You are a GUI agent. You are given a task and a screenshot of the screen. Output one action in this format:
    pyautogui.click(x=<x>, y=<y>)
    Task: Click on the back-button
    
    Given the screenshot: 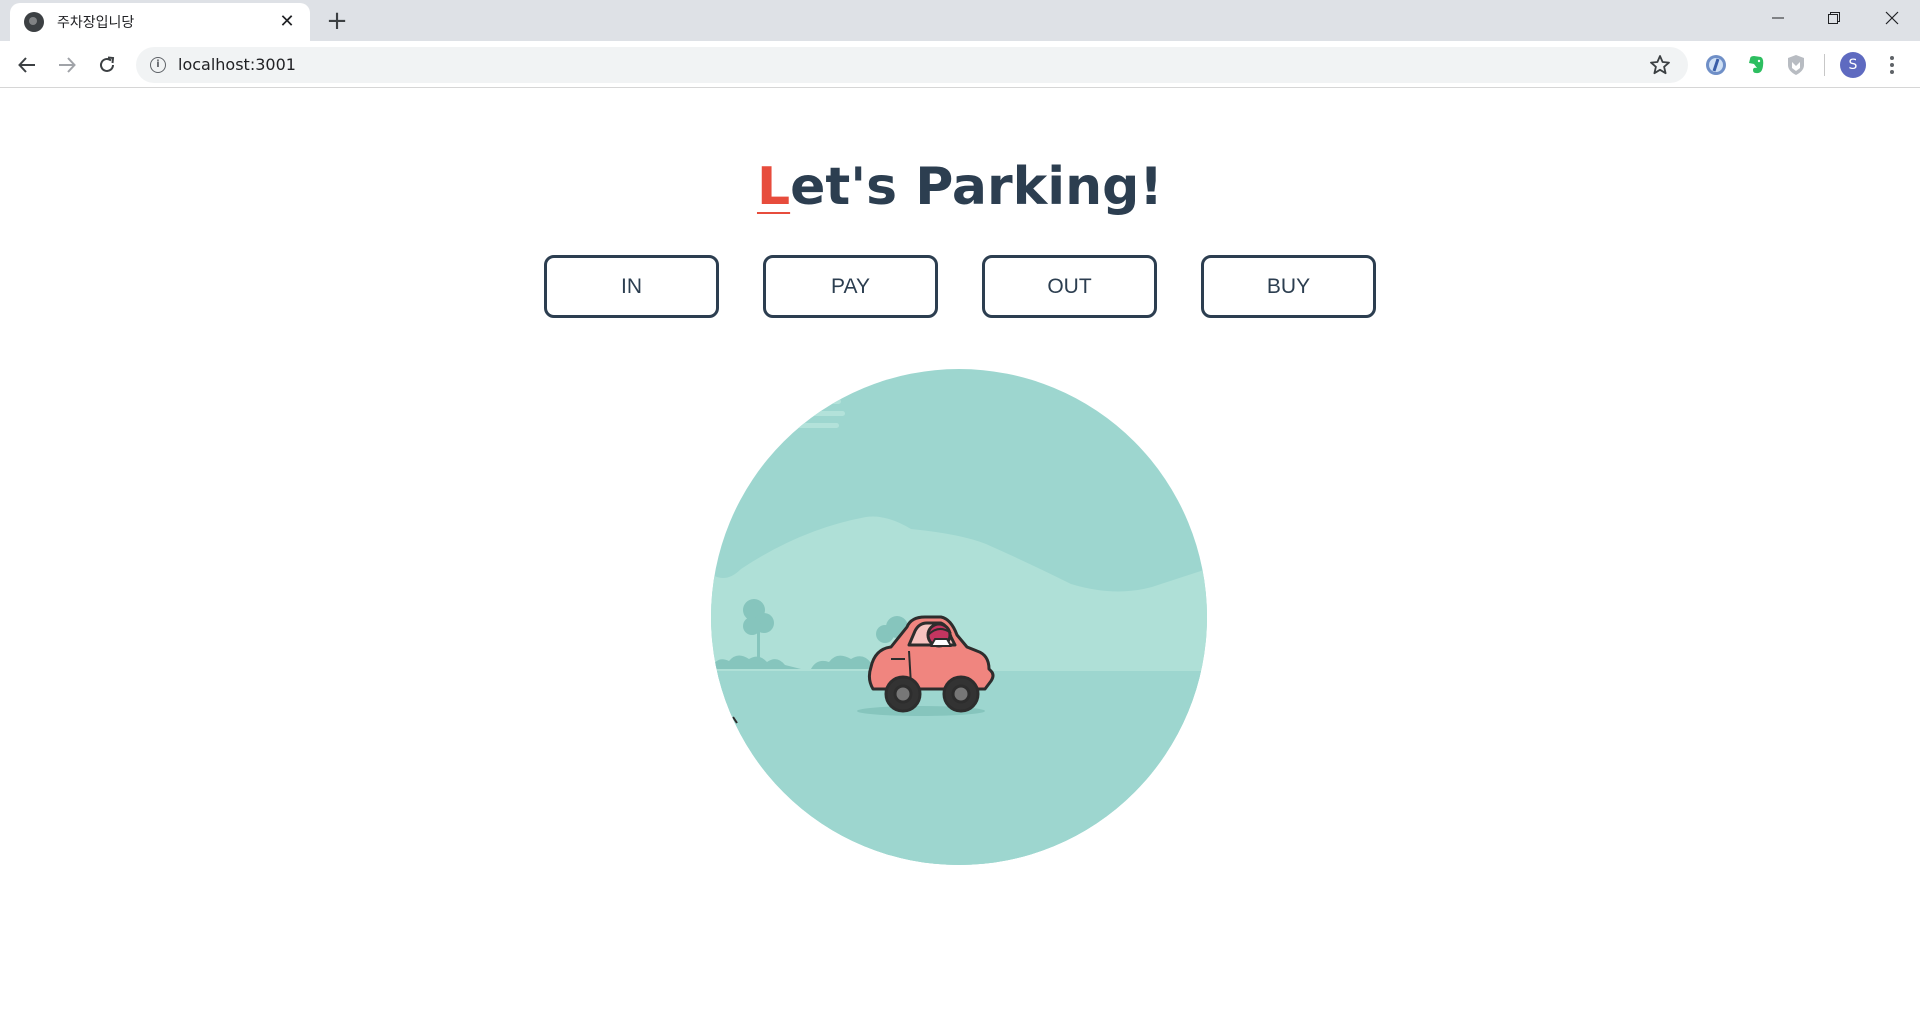 What is the action you would take?
    pyautogui.click(x=27, y=65)
    